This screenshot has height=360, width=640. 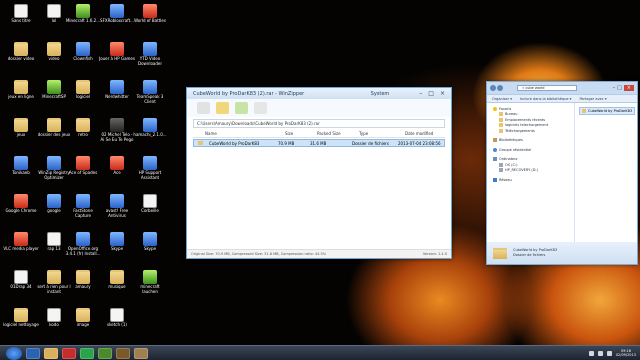 I want to click on settings-icon, so click(x=260, y=108).